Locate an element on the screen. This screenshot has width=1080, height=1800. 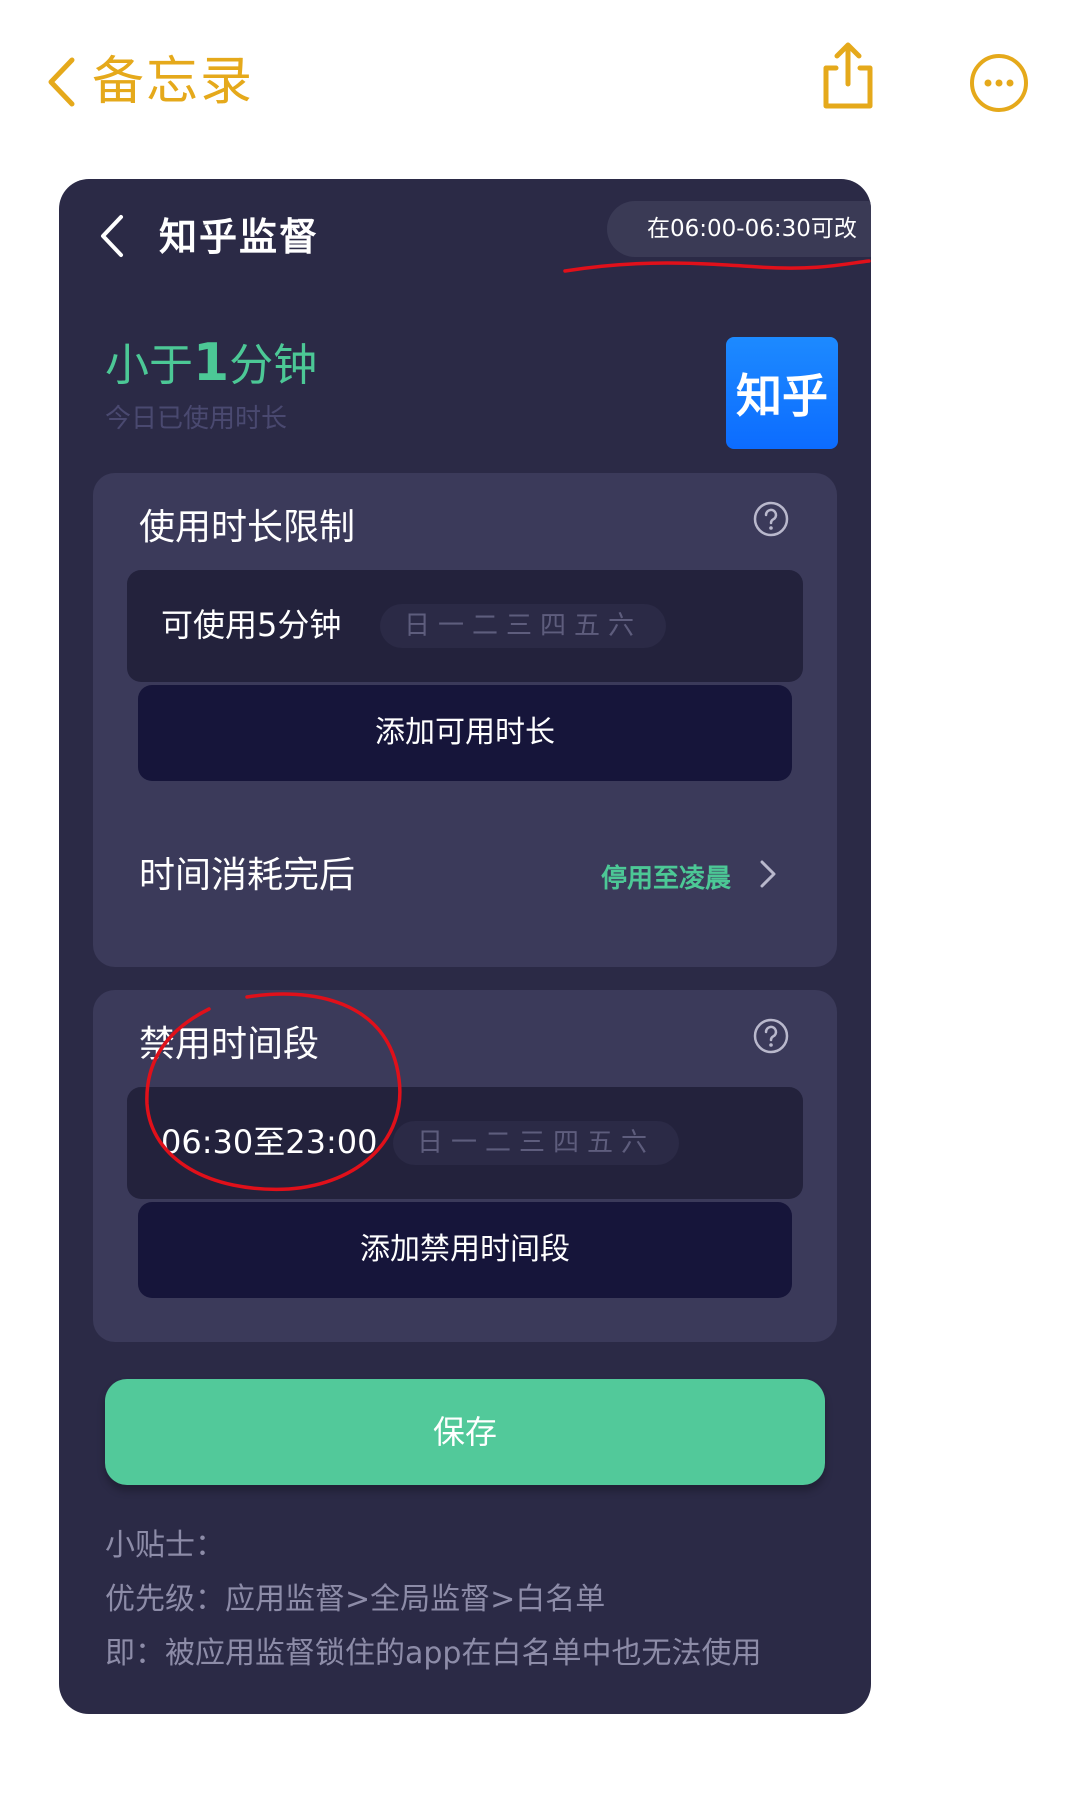
more-icon is located at coordinates (999, 83).